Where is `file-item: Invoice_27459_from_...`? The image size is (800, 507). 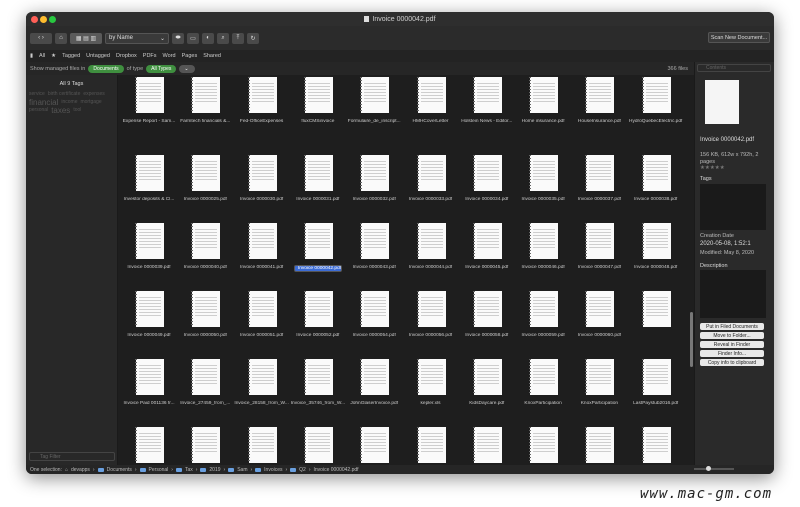
file-item: Invoice_27459_from_... is located at coordinates (205, 383).